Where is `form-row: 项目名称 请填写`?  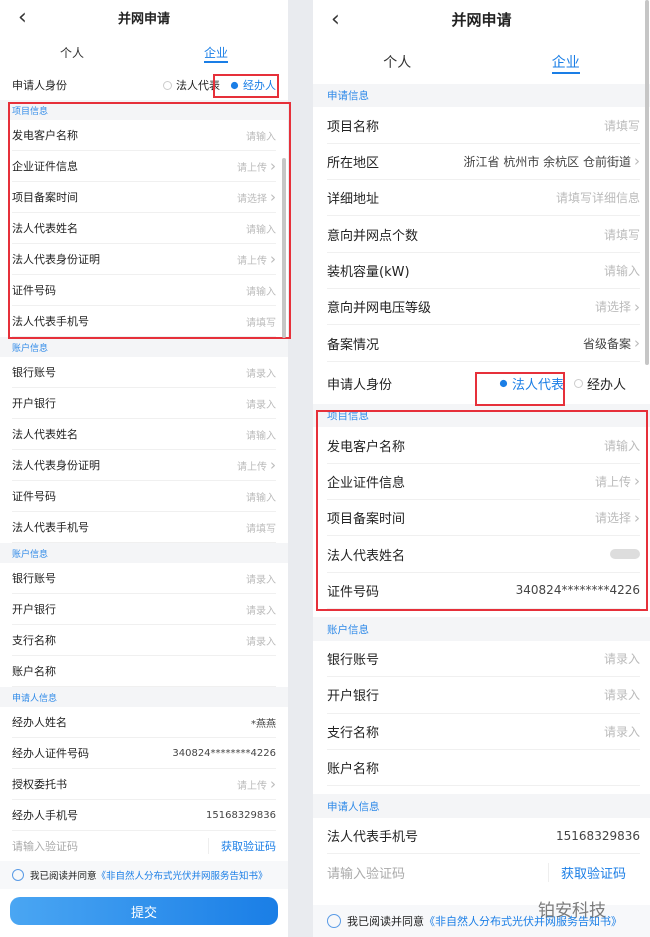
form-row: 项目名称 请填写 is located at coordinates (483, 125).